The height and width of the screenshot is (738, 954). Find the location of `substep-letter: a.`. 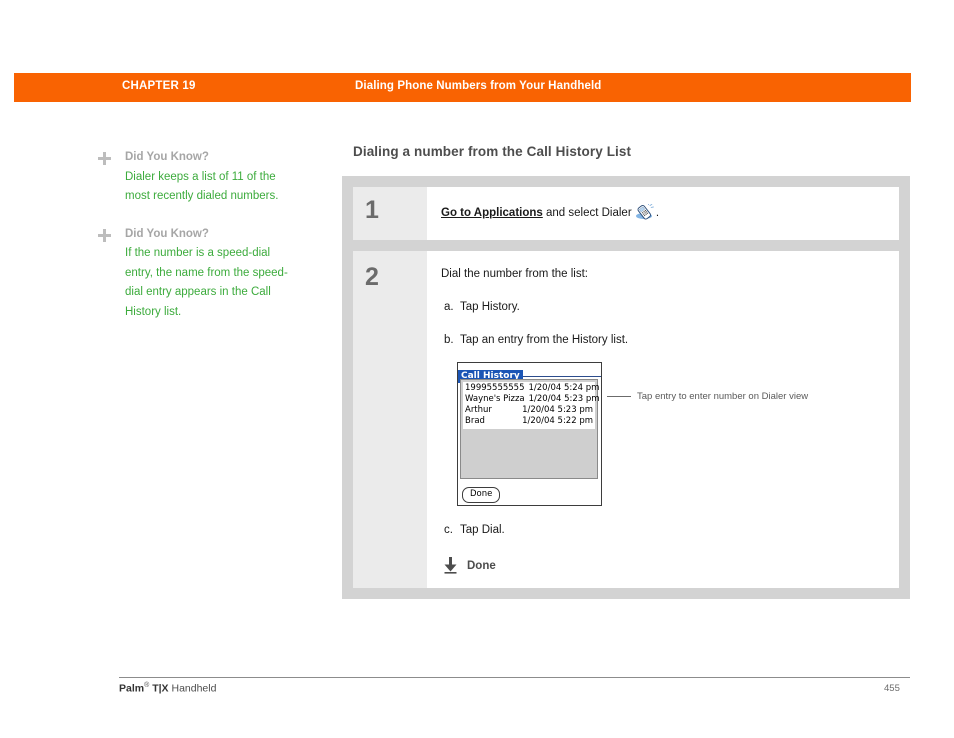

substep-letter: a. is located at coordinates (449, 307).